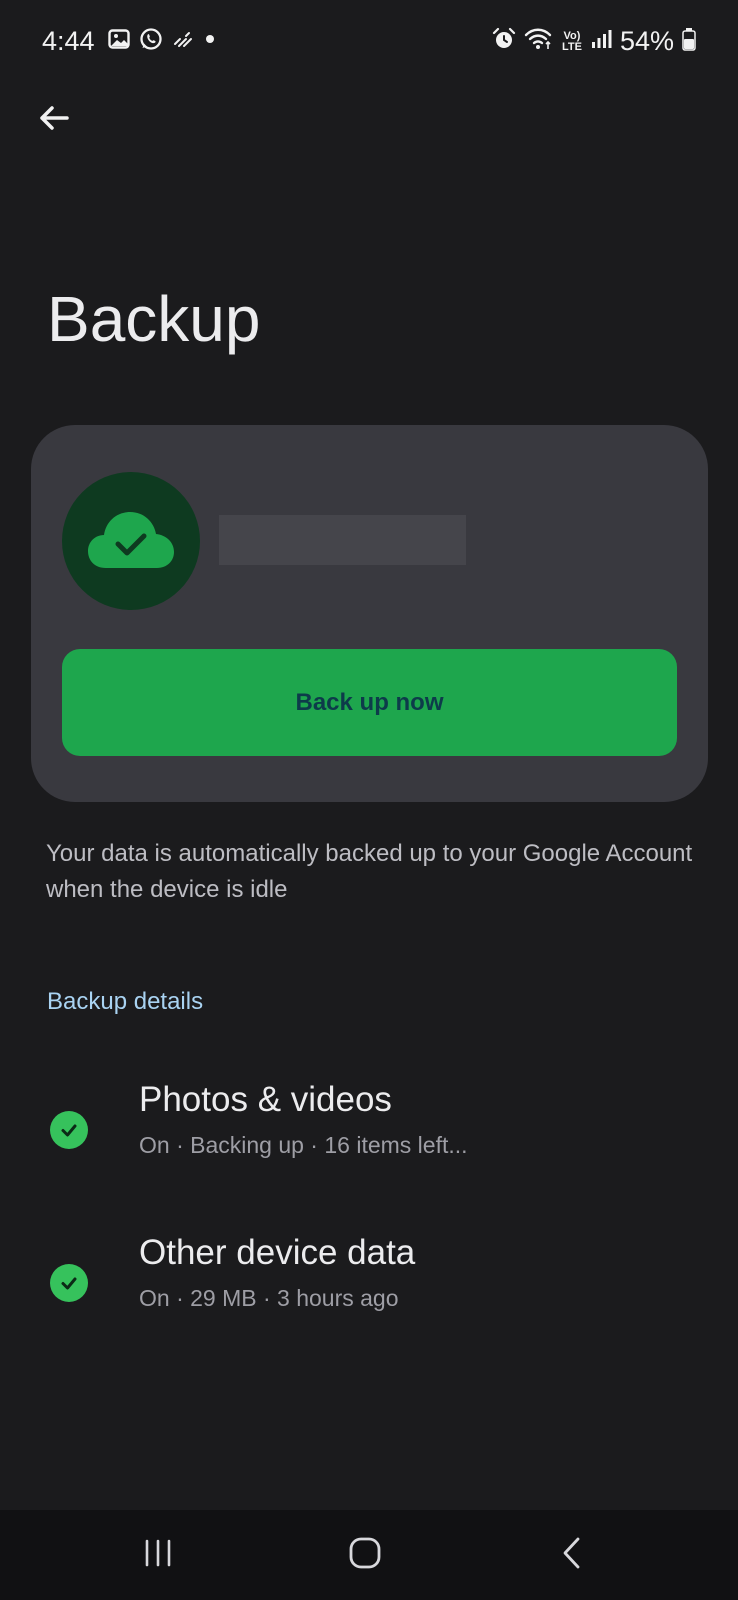 Image resolution: width=738 pixels, height=1600 pixels. What do you see at coordinates (601, 41) in the screenshot?
I see `signal-icon` at bounding box center [601, 41].